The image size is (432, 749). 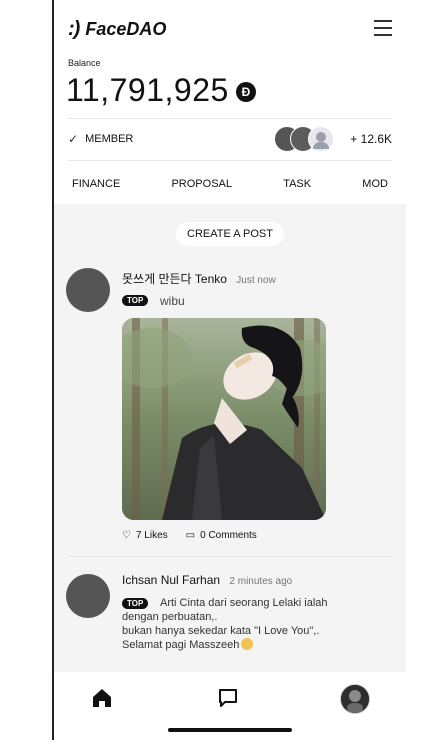 I want to click on hamburger-menu-icon, so click(x=383, y=28).